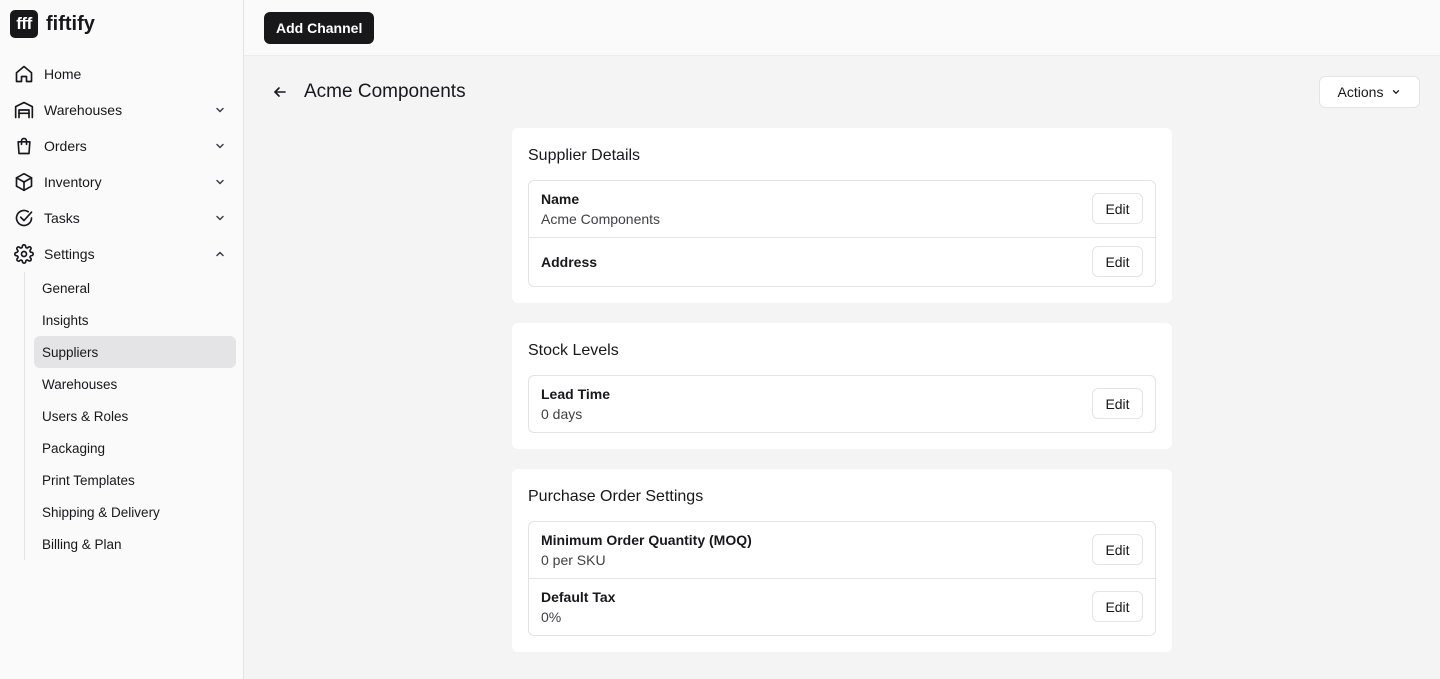 This screenshot has width=1440, height=679. I want to click on shopping-bag-icon, so click(24, 146).